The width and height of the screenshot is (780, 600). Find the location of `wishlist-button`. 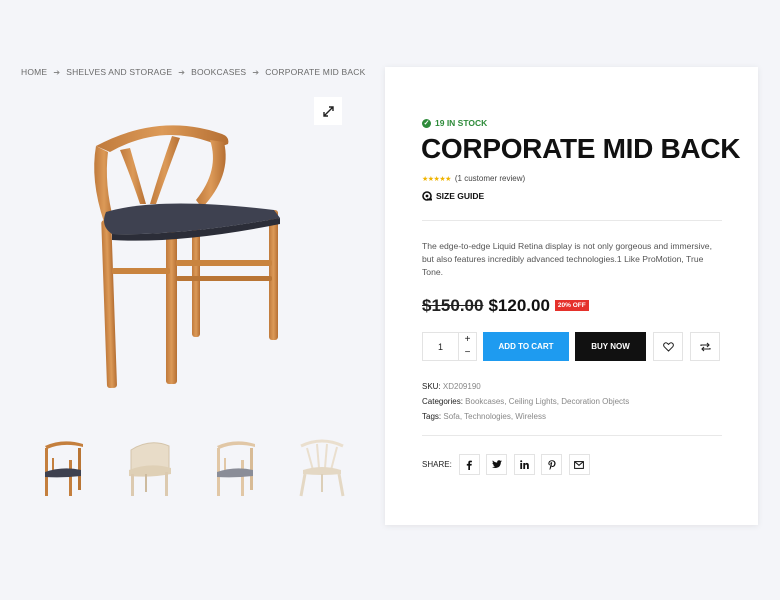

wishlist-button is located at coordinates (668, 346).